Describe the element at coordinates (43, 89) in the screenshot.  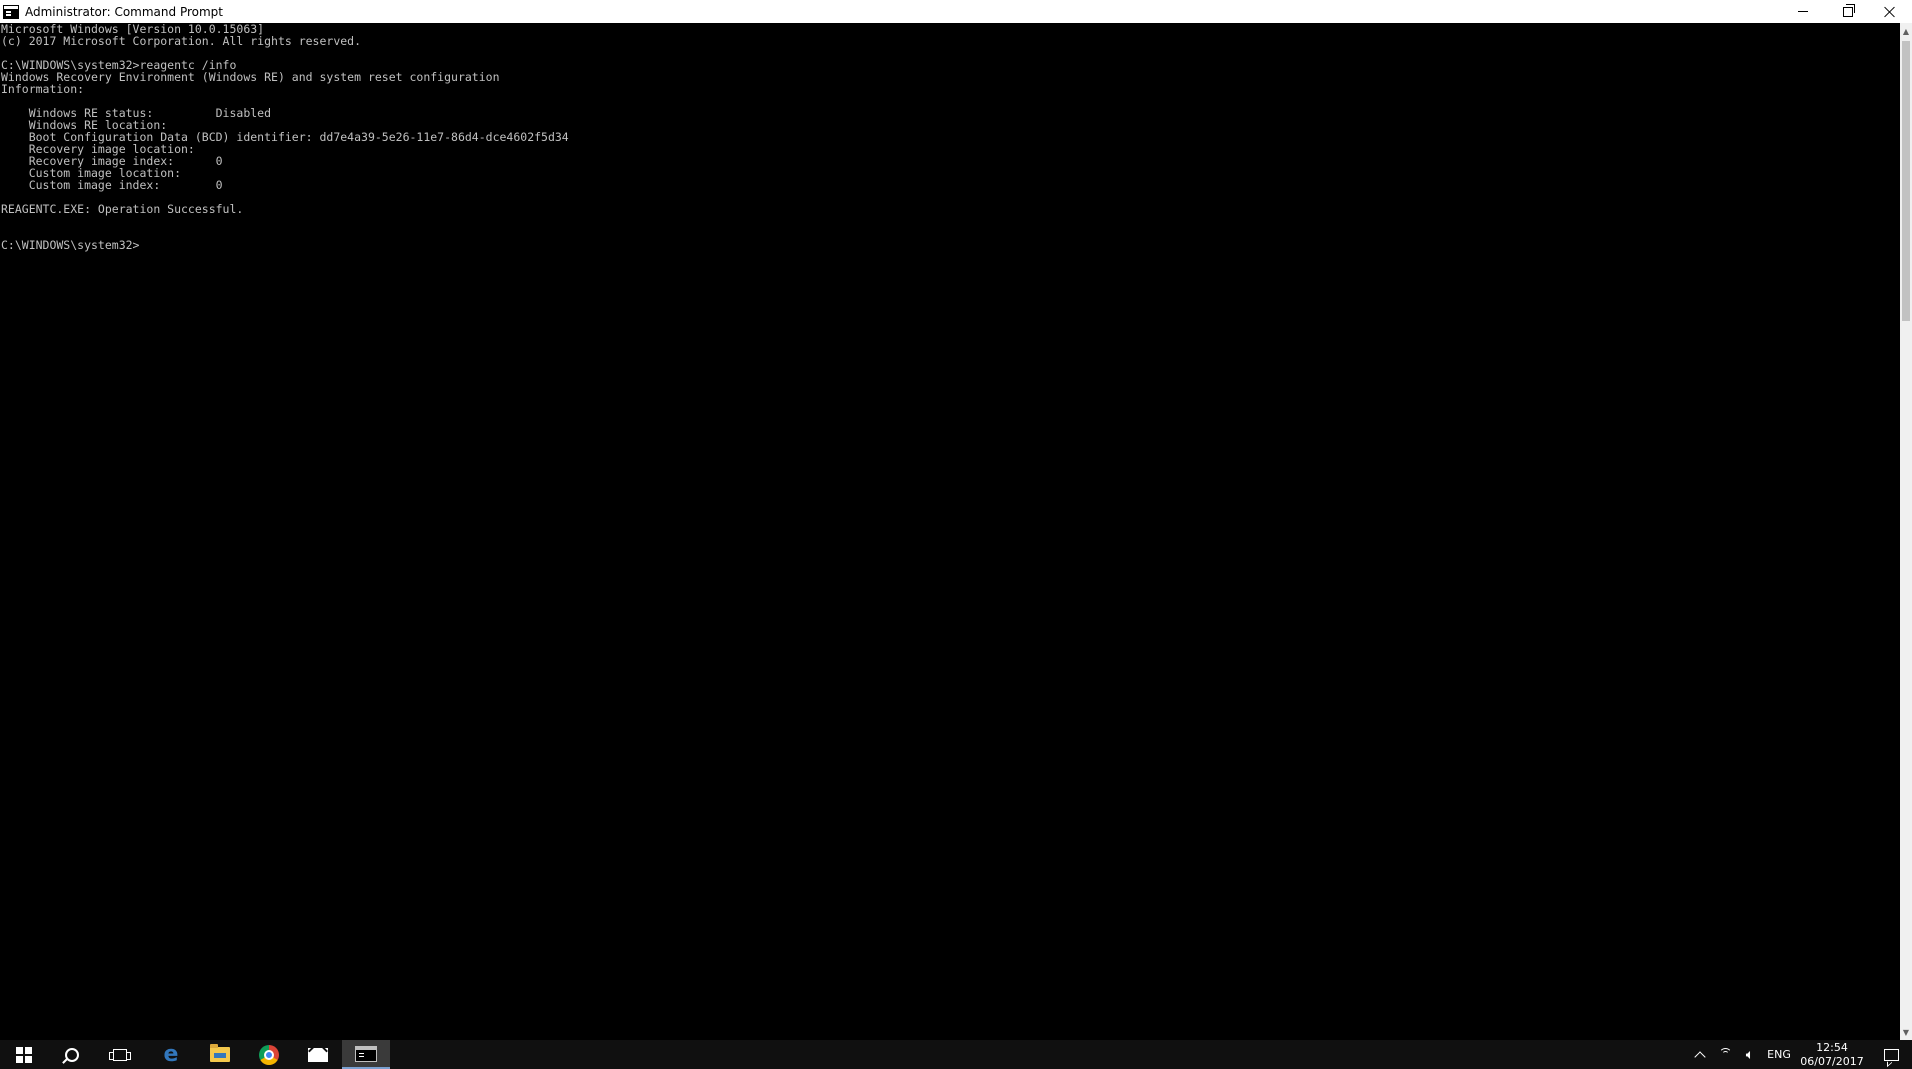
I see `console-line: Information:` at that location.